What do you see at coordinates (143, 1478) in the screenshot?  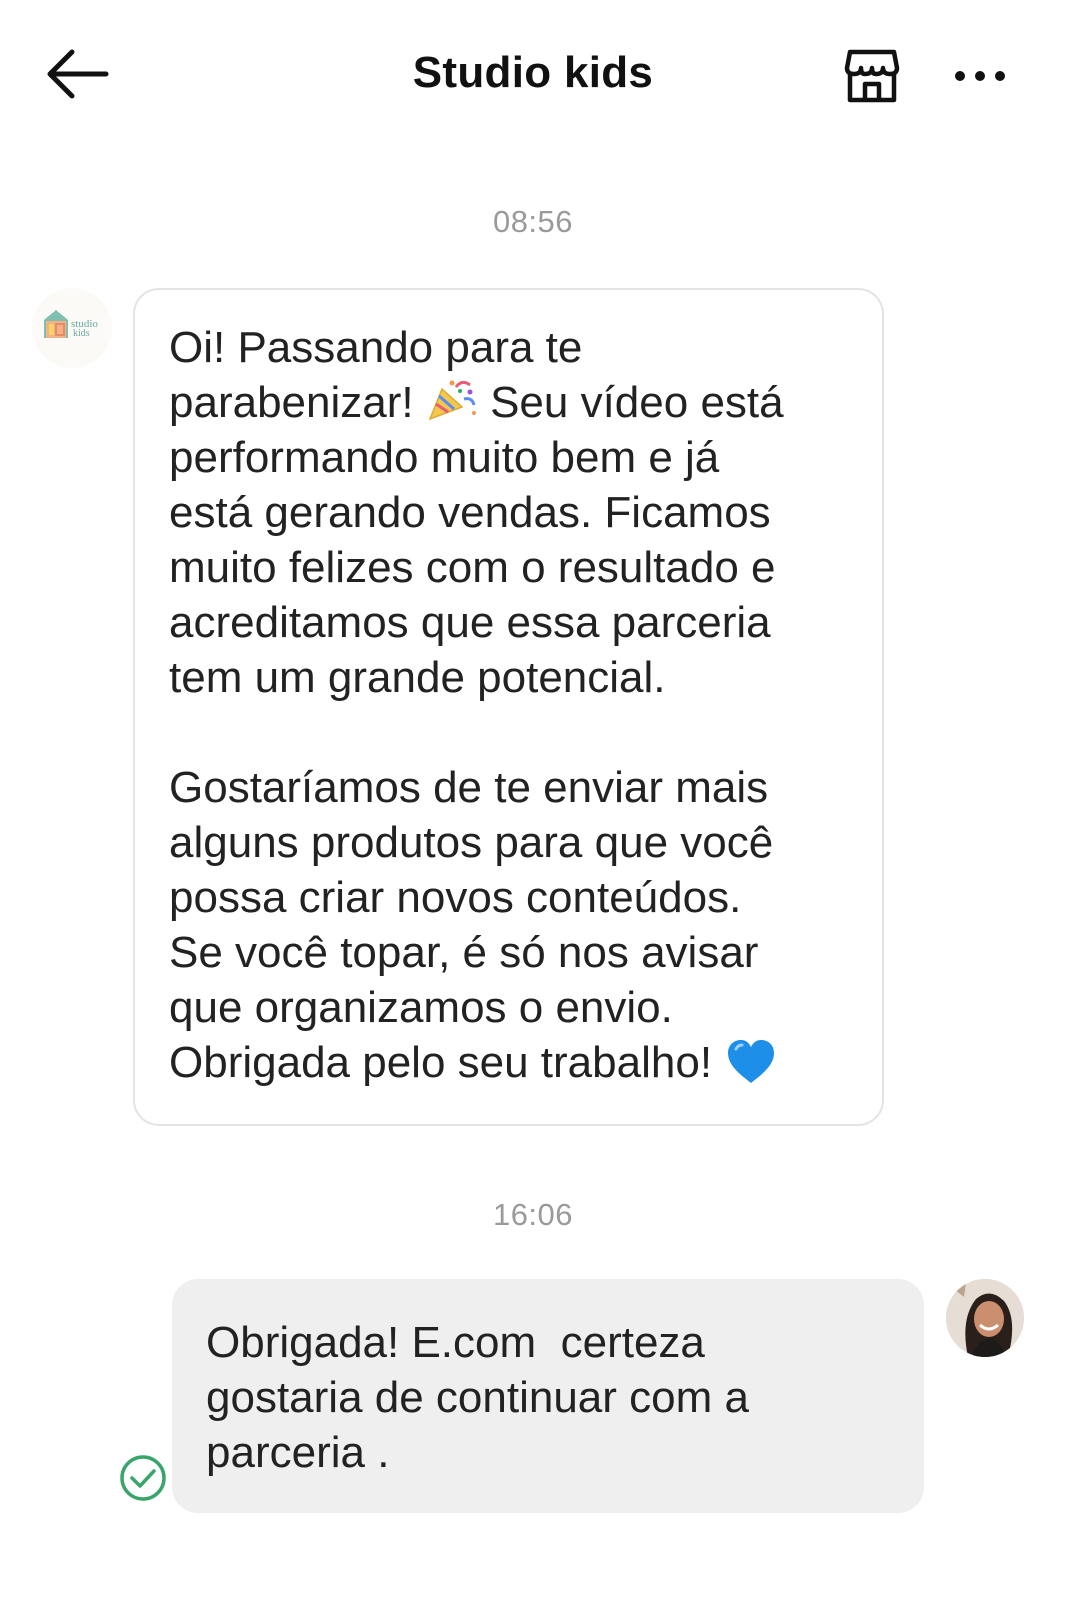 I see `read-check-icon` at bounding box center [143, 1478].